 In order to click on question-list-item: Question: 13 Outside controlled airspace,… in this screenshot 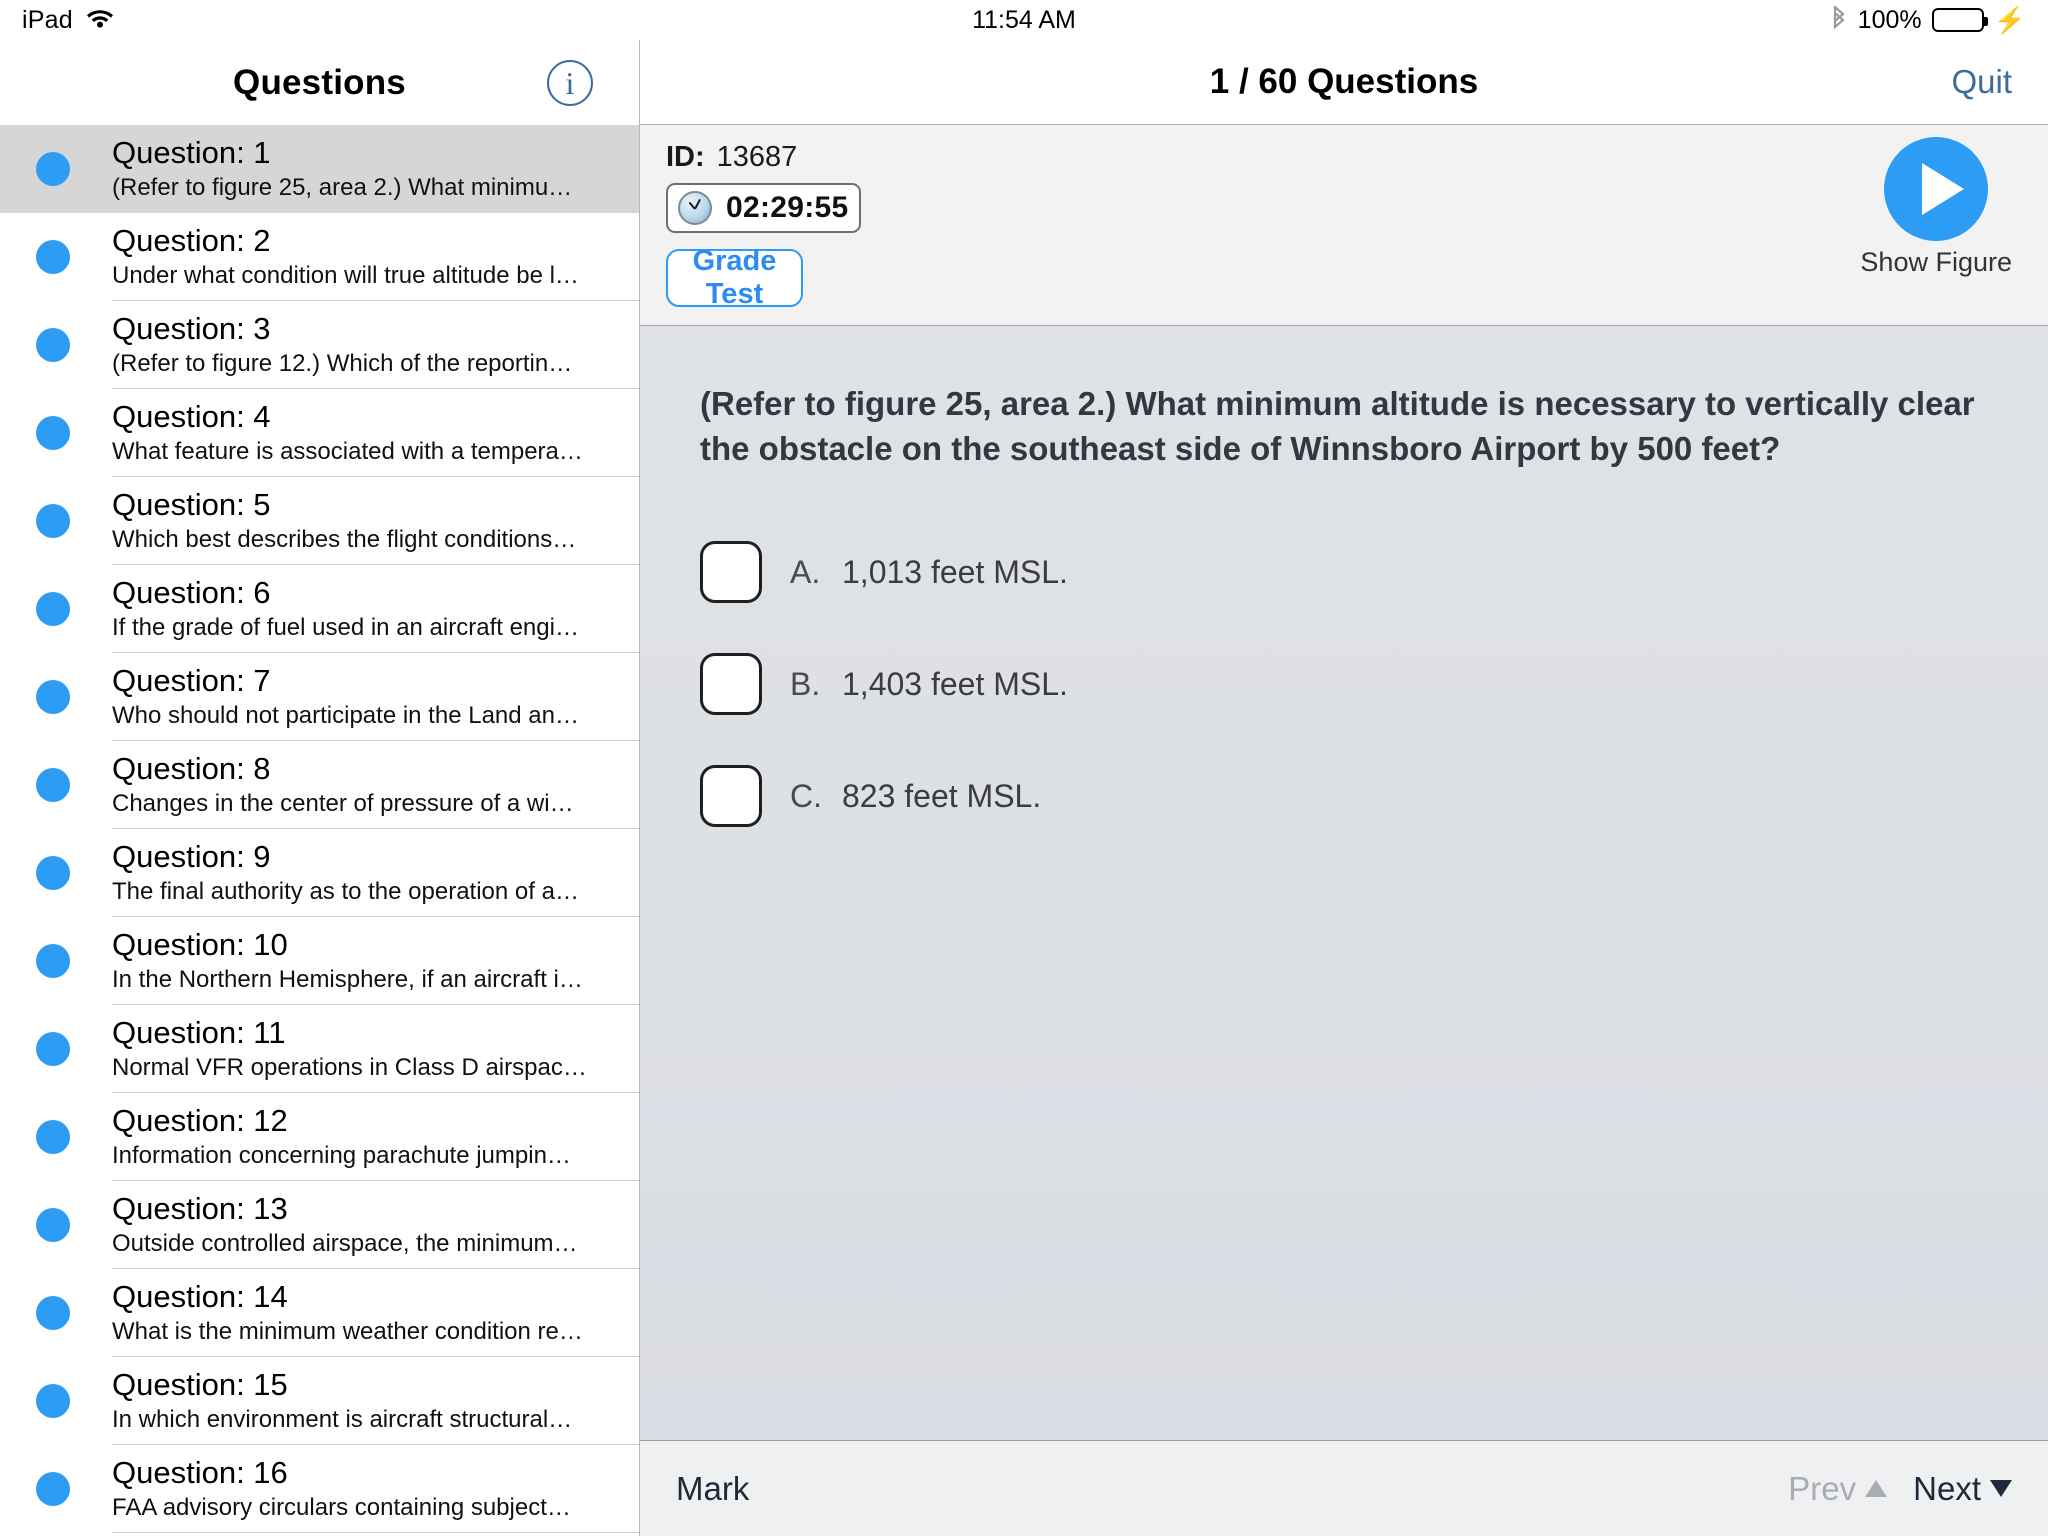, I will do `click(319, 1225)`.